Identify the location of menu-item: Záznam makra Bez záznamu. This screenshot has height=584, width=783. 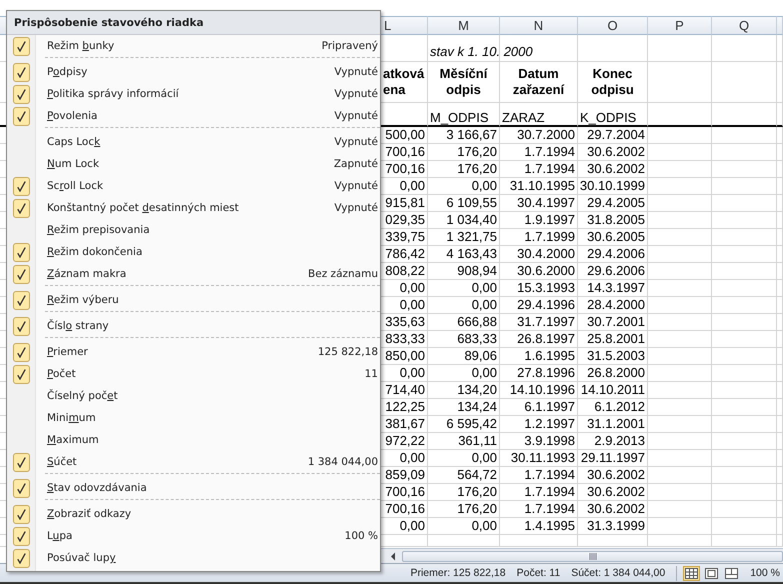
(193, 274).